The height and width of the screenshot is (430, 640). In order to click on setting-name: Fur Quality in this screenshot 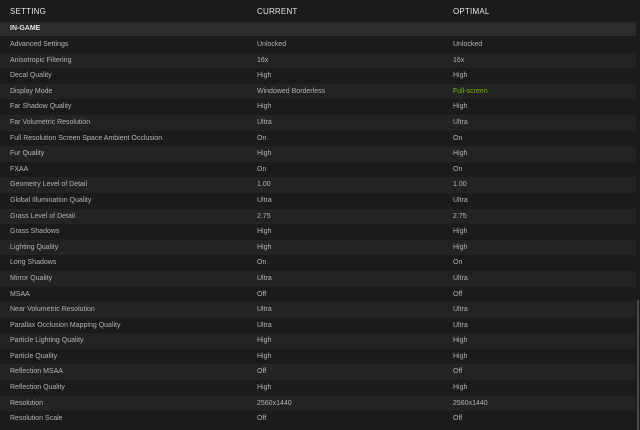, I will do `click(27, 154)`.